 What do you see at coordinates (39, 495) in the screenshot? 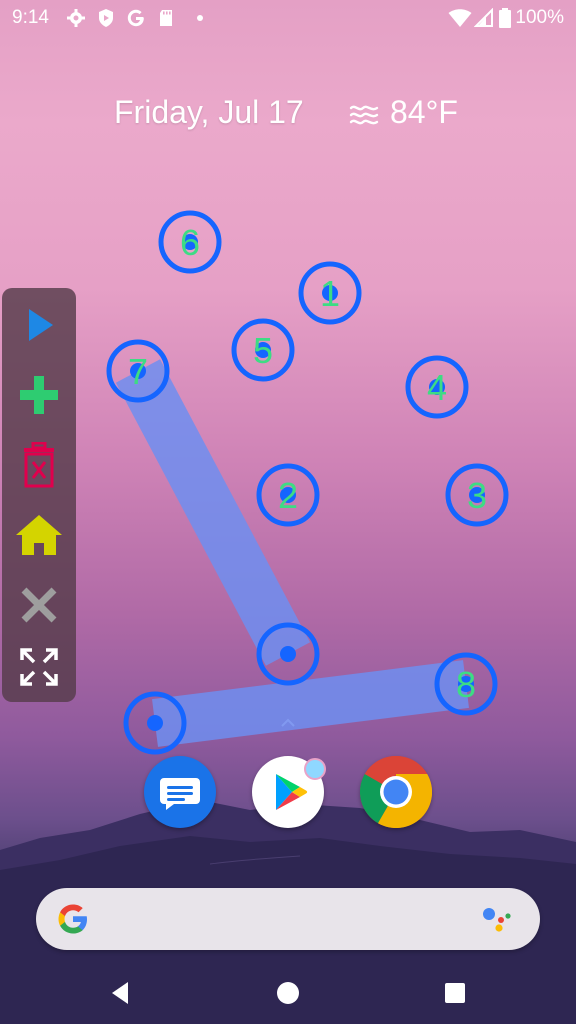
I see `macro-toolbar` at bounding box center [39, 495].